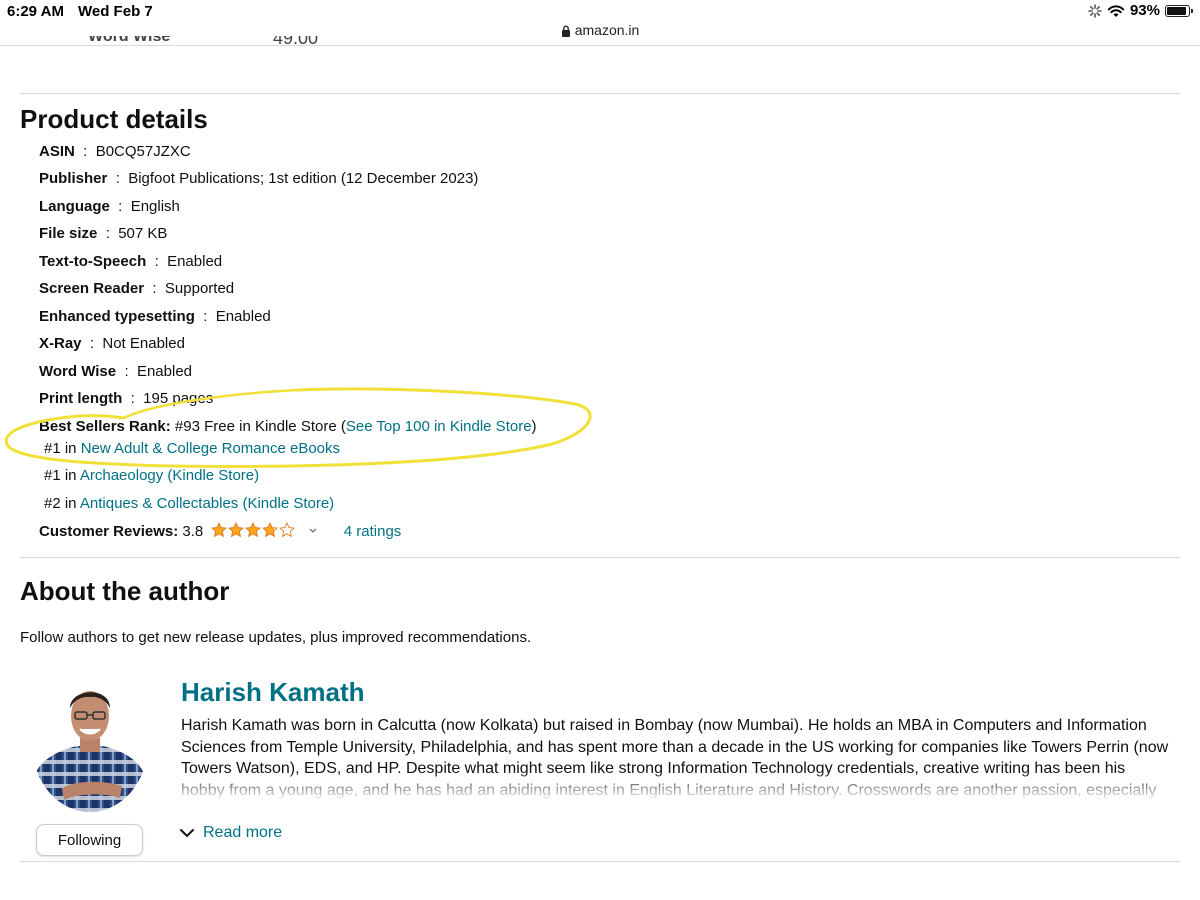  I want to click on detail-value: B0CQ57JZXC, so click(143, 151).